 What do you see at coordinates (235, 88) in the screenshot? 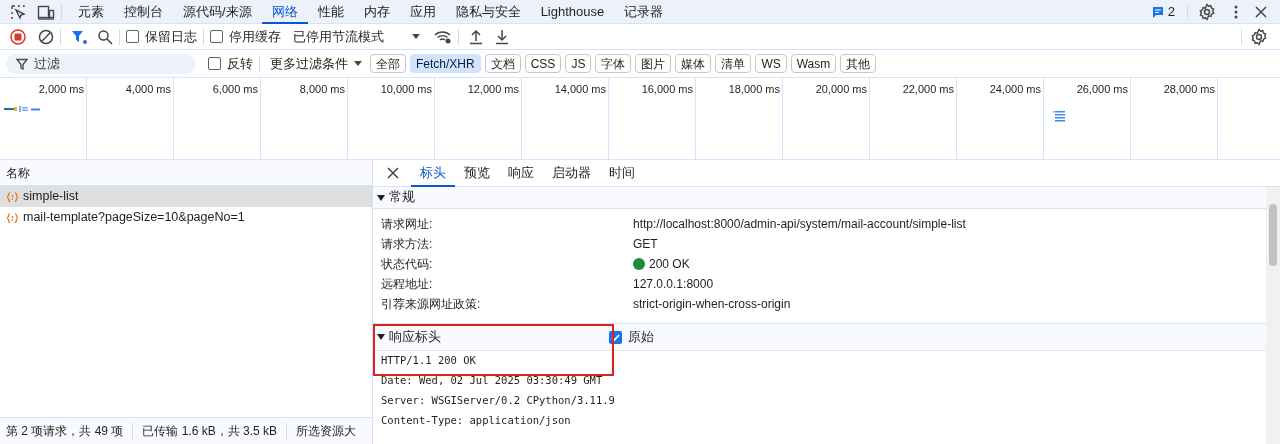
I see `timeline-tick-label: 6,000 ms` at bounding box center [235, 88].